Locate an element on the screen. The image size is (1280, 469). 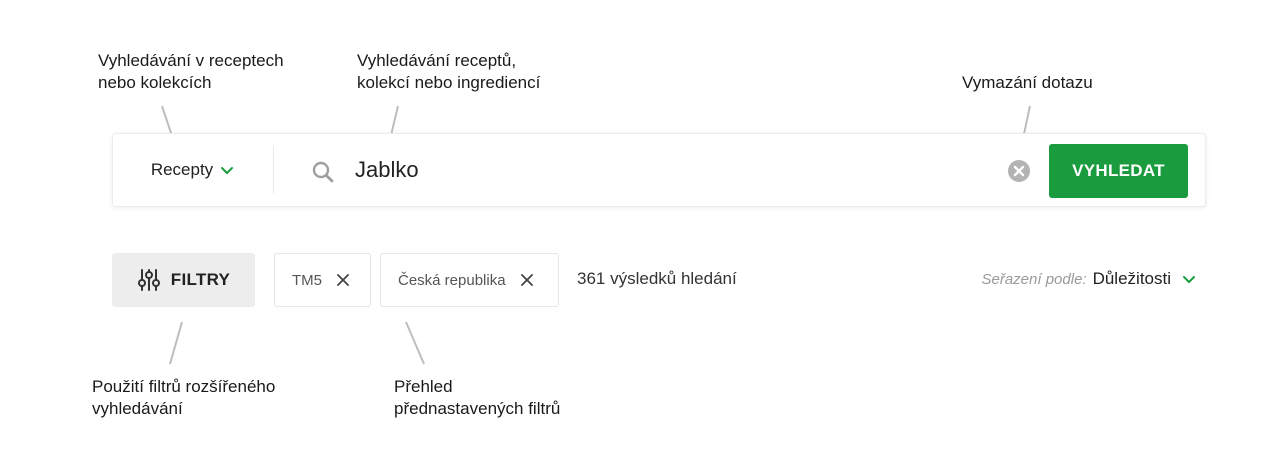
annotation-scope: Vyhledávání v receptech nebo kolekcích is located at coordinates (191, 72).